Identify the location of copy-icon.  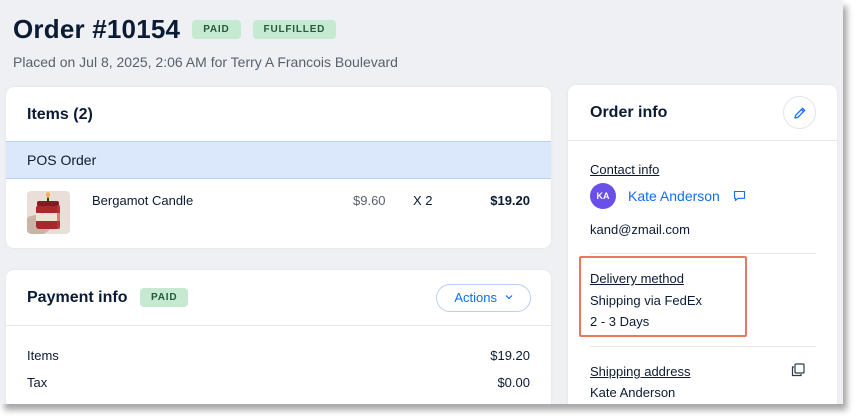
(798, 370).